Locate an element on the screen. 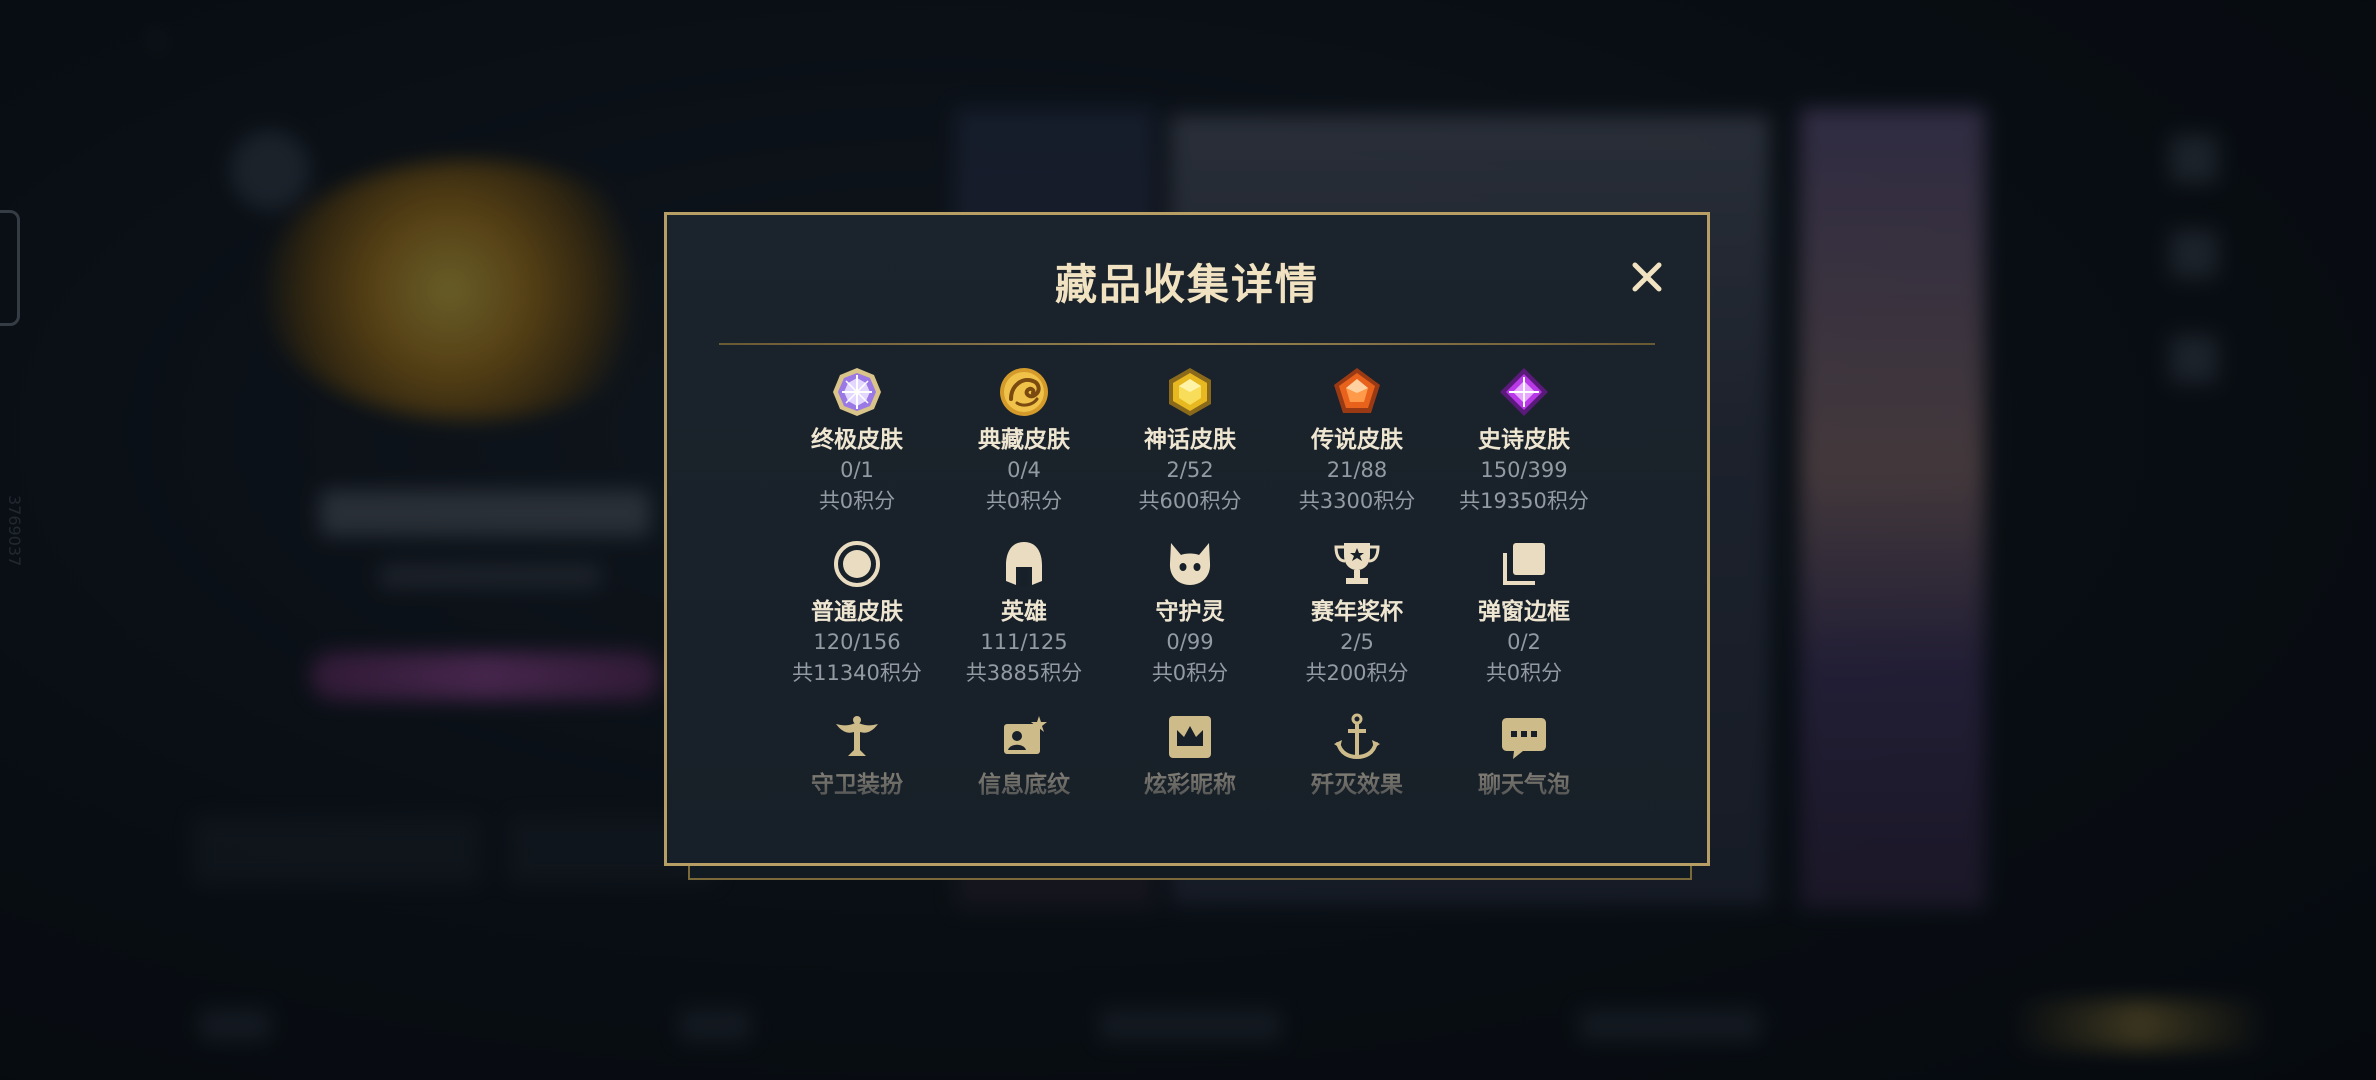 The width and height of the screenshot is (2376, 1080). crown-frame-icon is located at coordinates (1190, 737).